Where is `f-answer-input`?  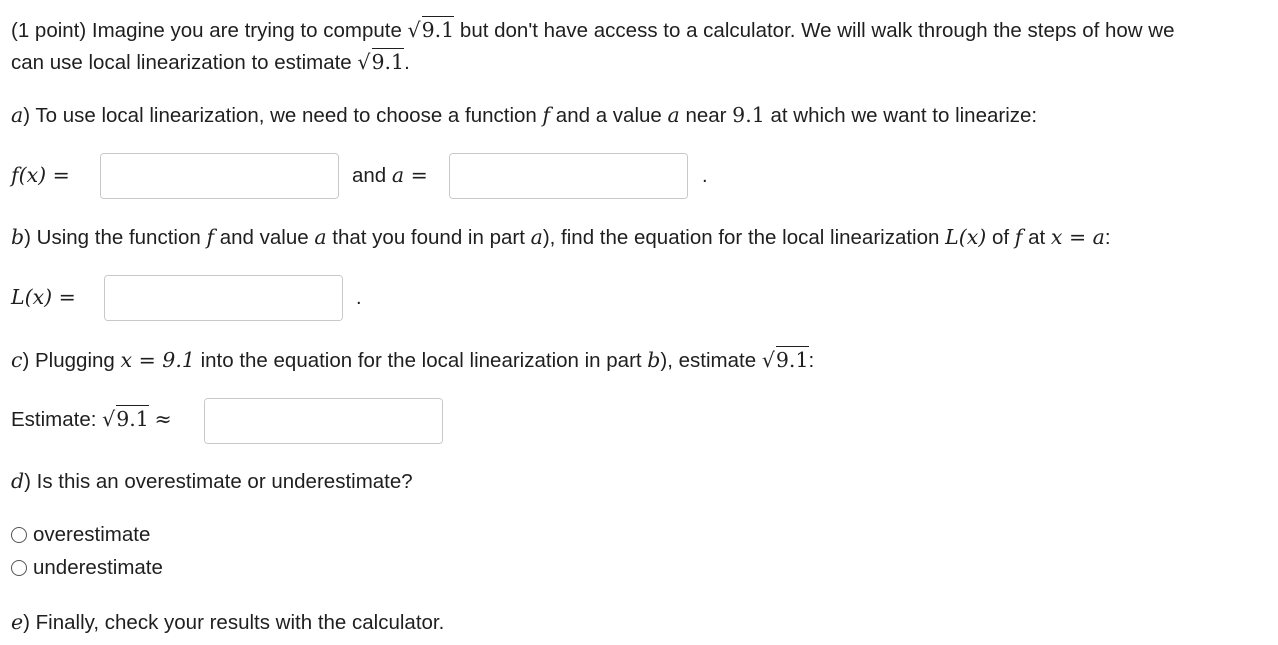 f-answer-input is located at coordinates (219, 176).